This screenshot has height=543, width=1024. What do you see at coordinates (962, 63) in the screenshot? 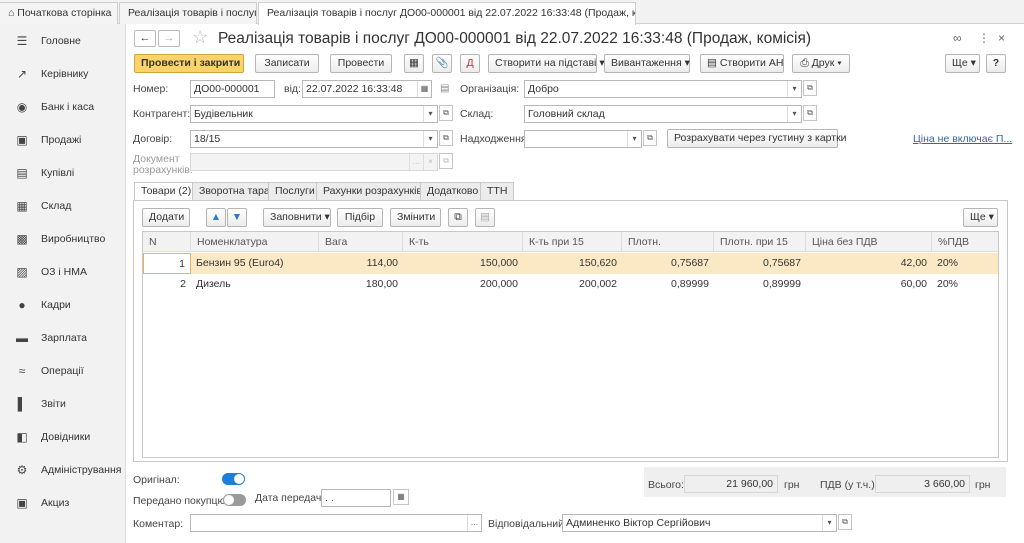
I see `more-button: Ще ▾` at bounding box center [962, 63].